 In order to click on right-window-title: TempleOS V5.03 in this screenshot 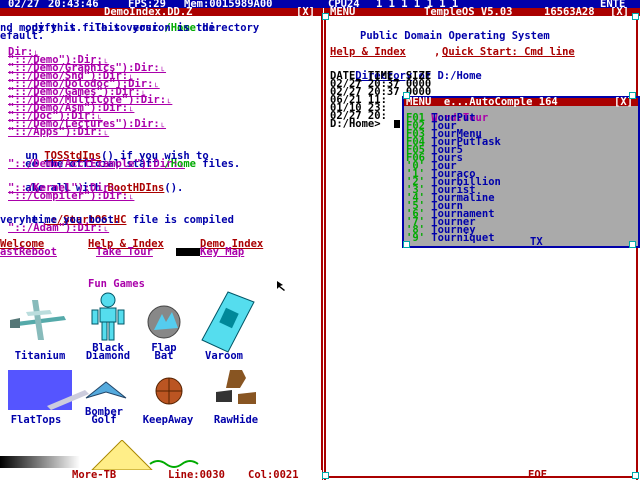, I will do `click(468, 12)`.